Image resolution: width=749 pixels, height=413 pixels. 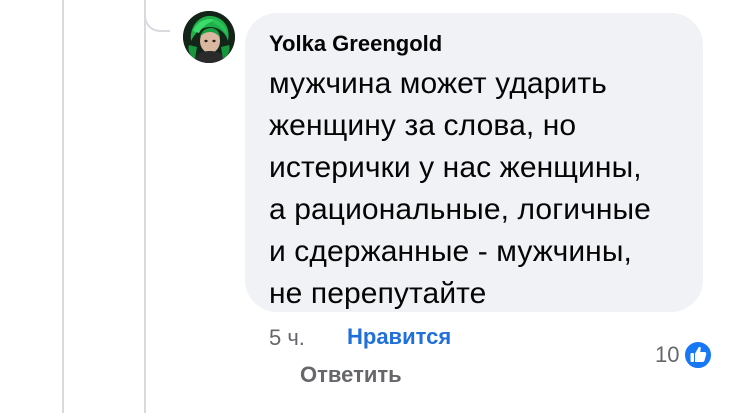 I want to click on thread-line-inner, so click(x=145, y=206).